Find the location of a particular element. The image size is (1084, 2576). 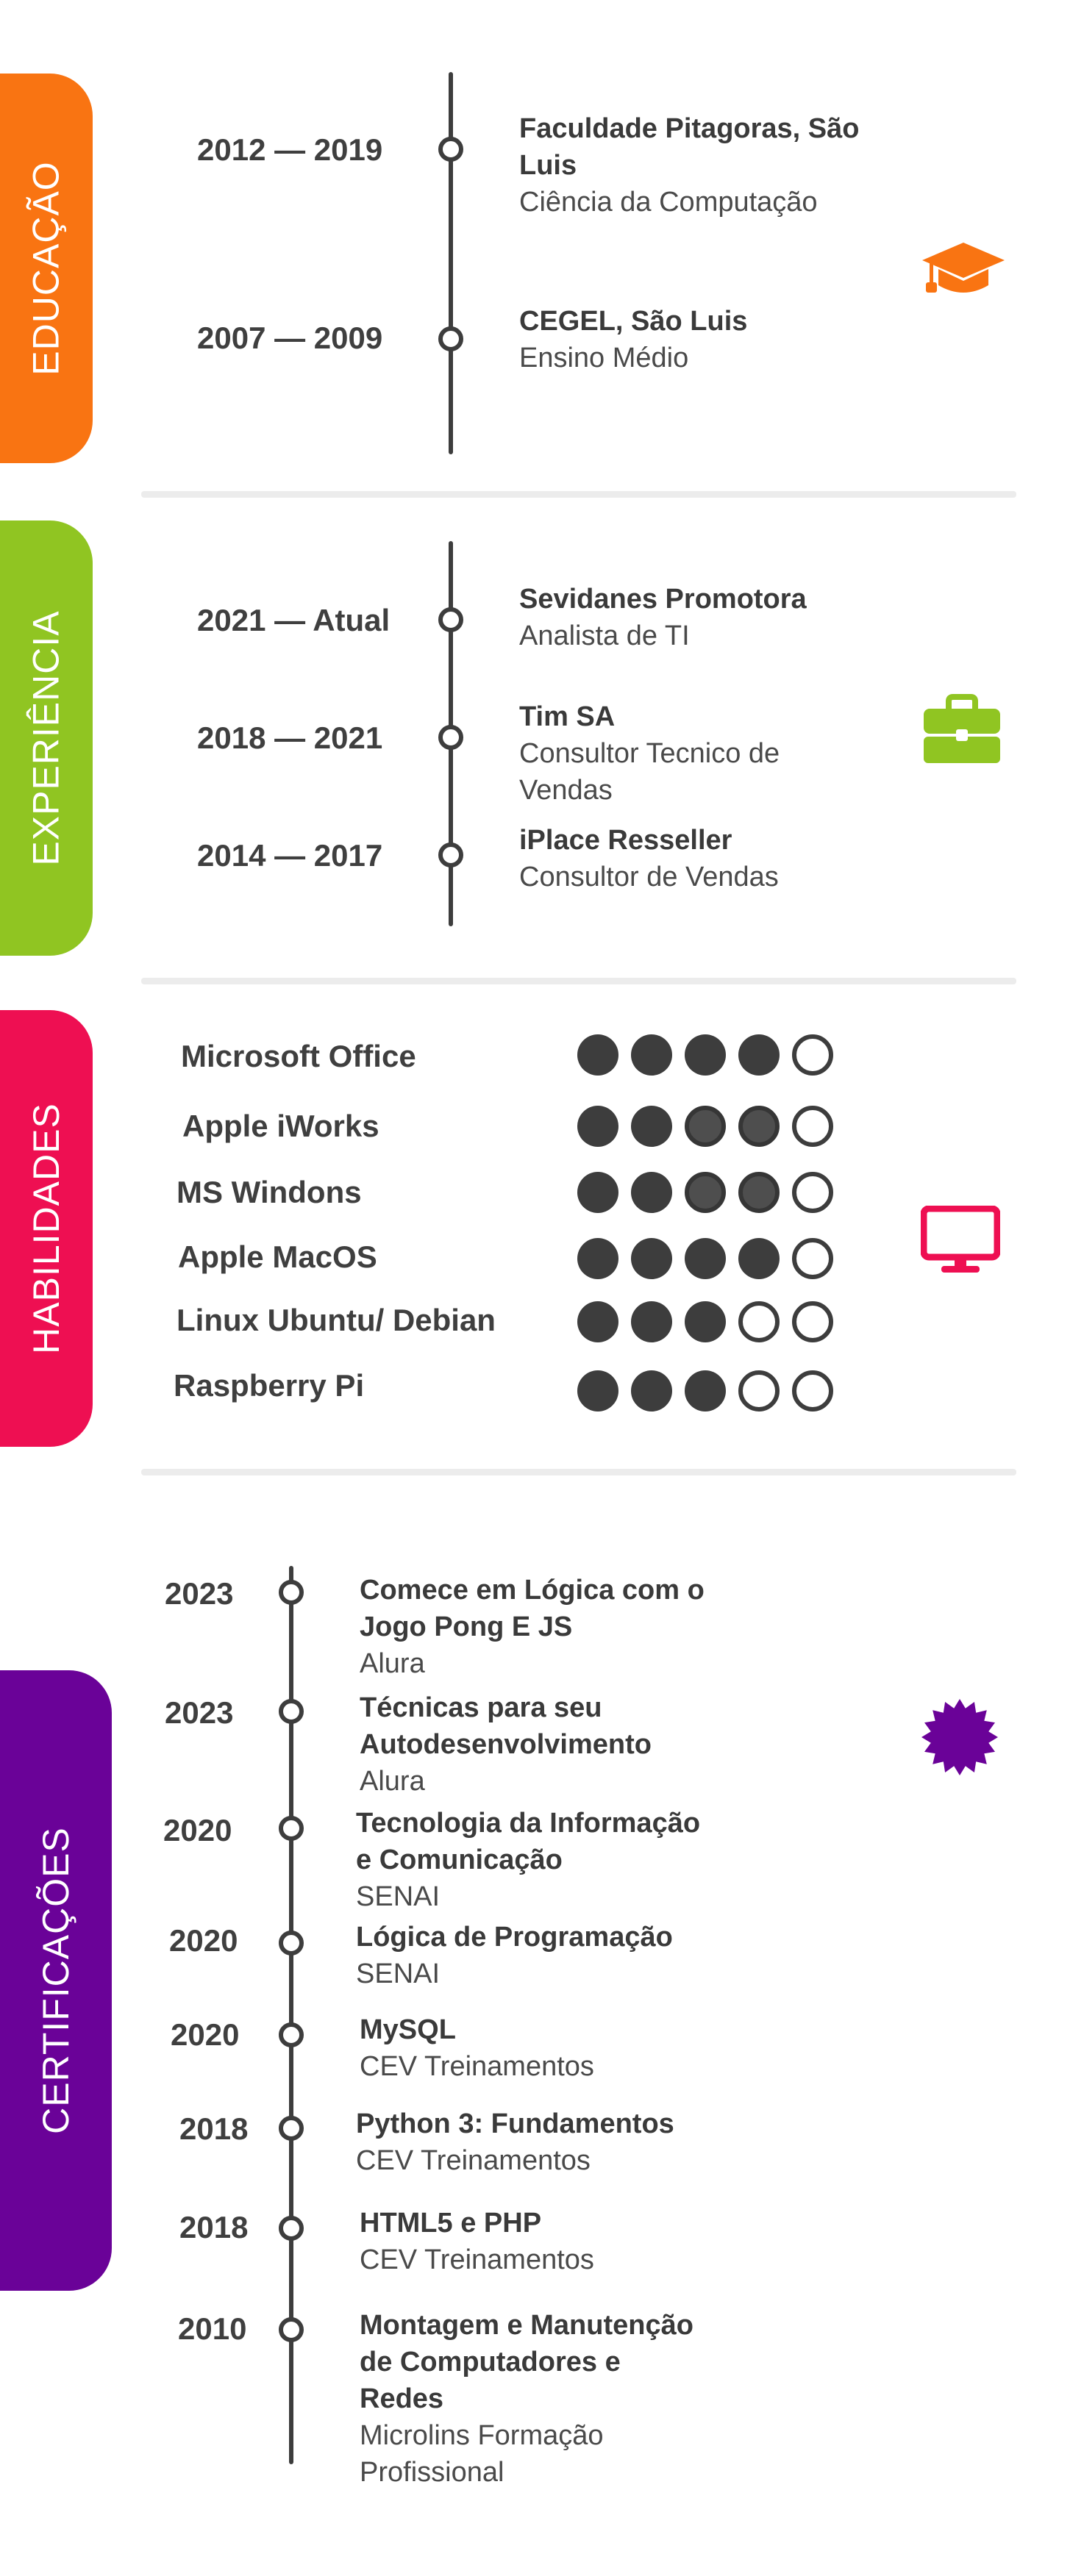

education-entry: CEGEL, São Luis Ensino Médio is located at coordinates (633, 339).